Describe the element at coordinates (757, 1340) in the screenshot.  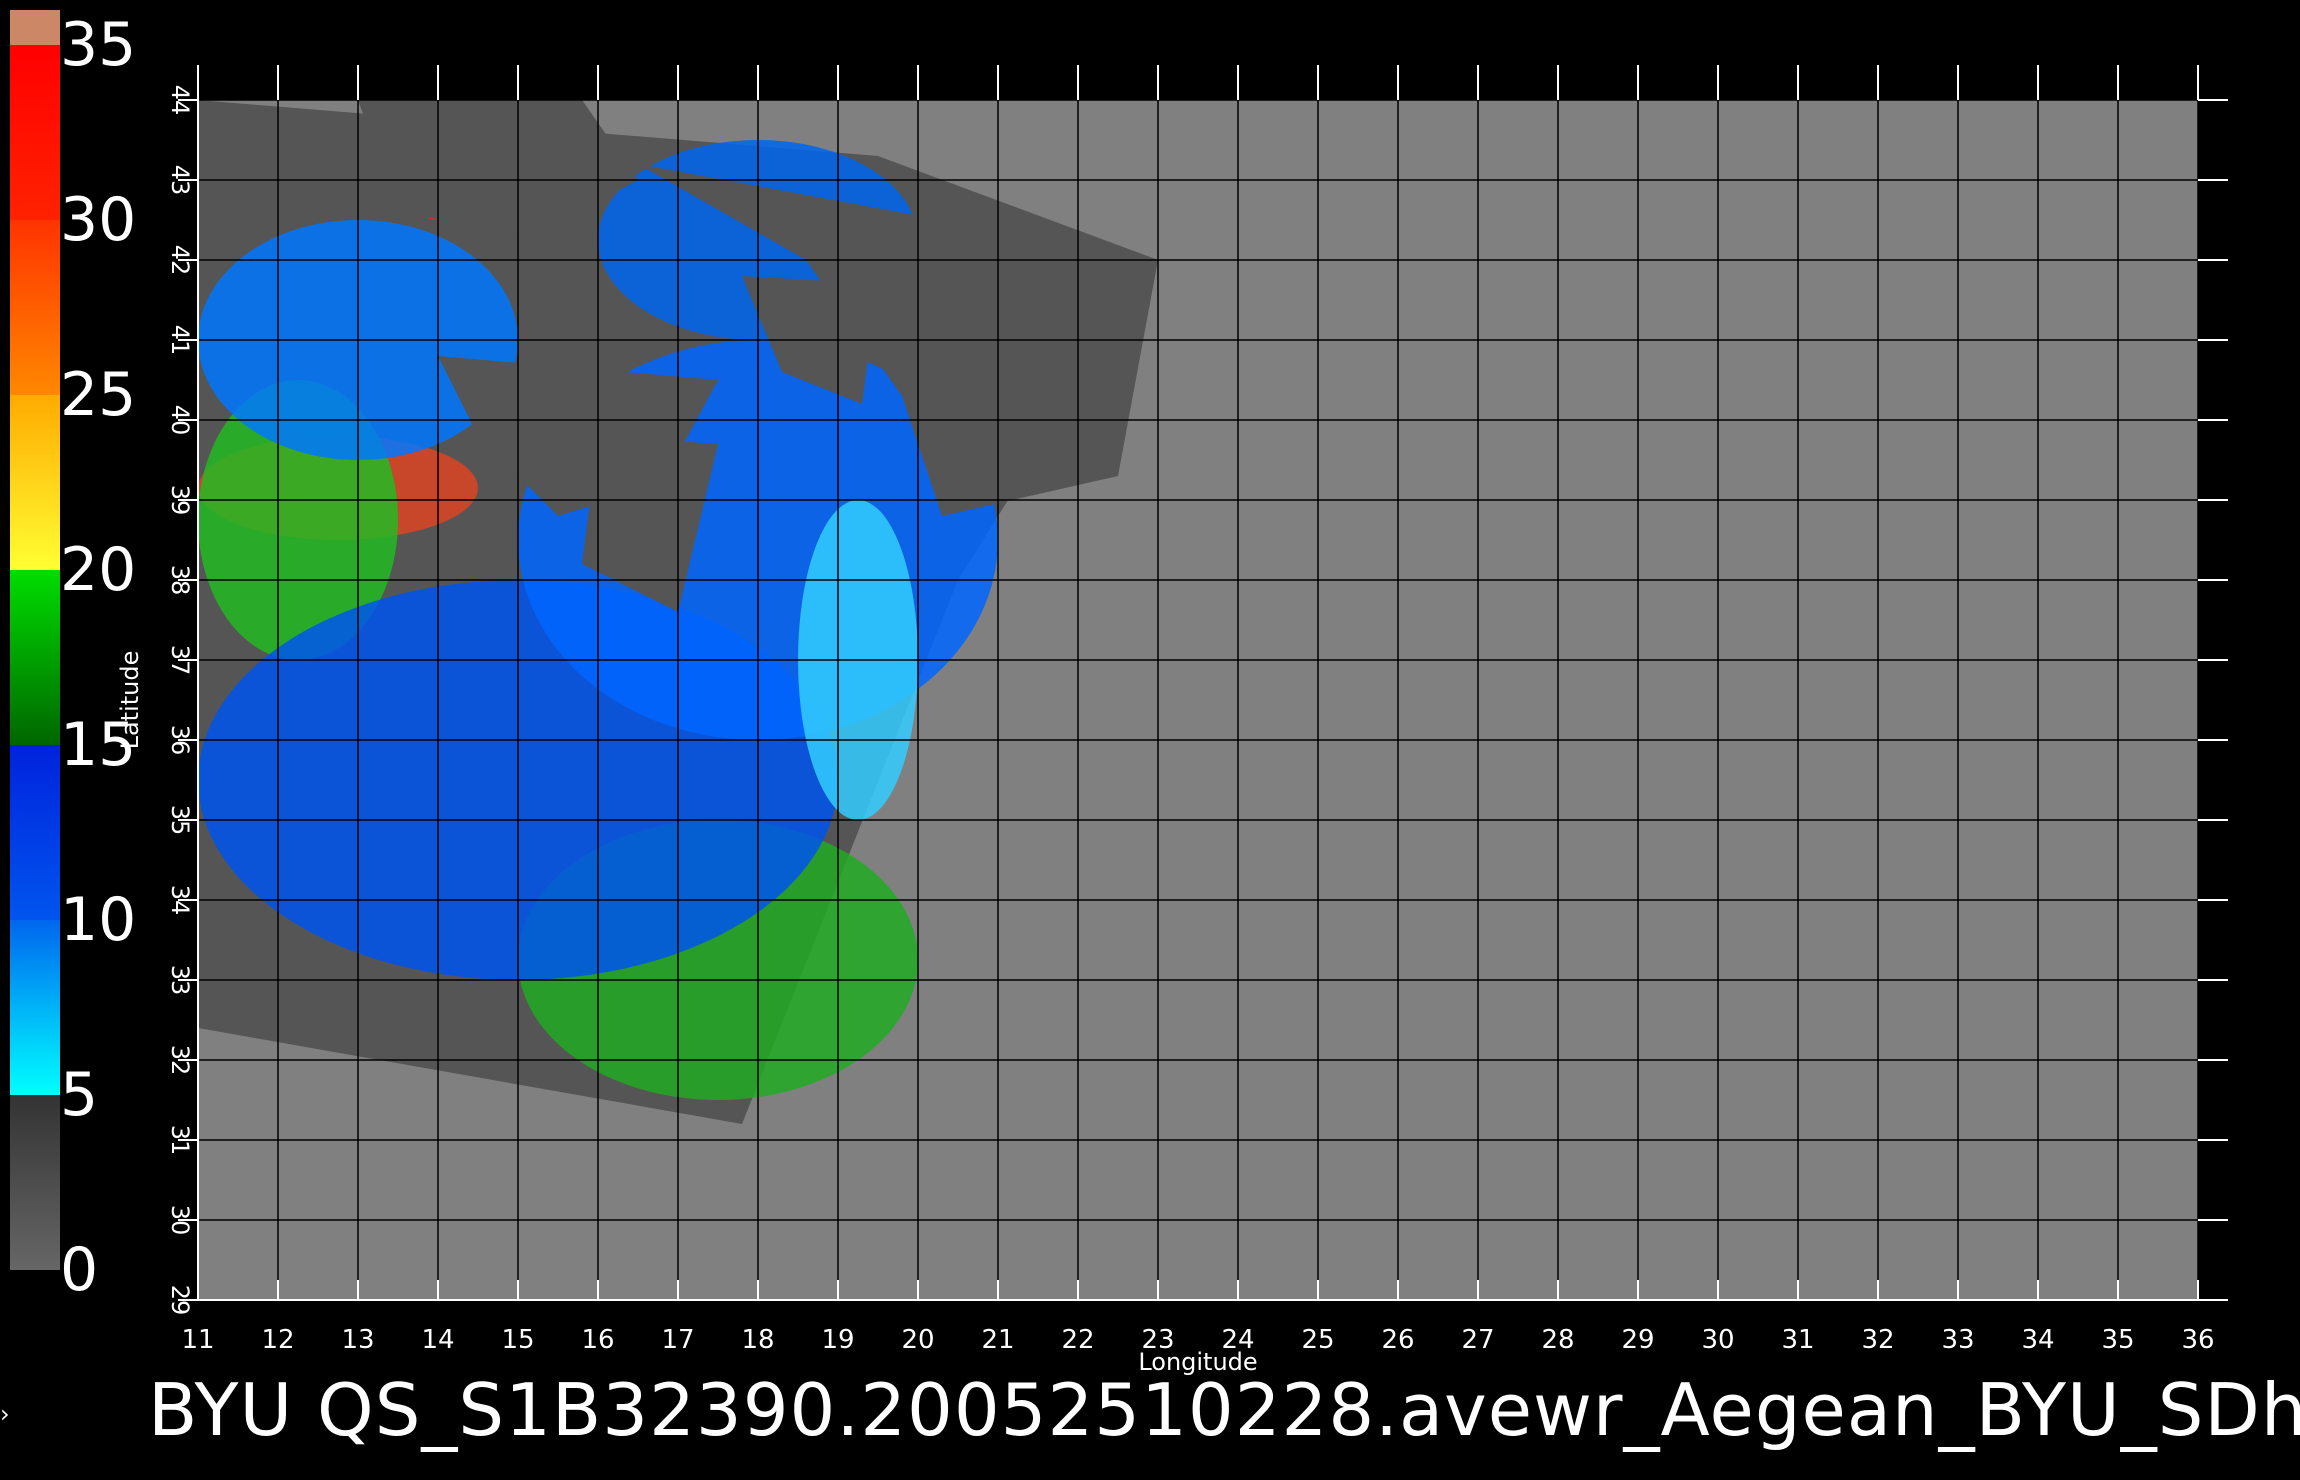
I see `lon-tick-label: 18` at that location.